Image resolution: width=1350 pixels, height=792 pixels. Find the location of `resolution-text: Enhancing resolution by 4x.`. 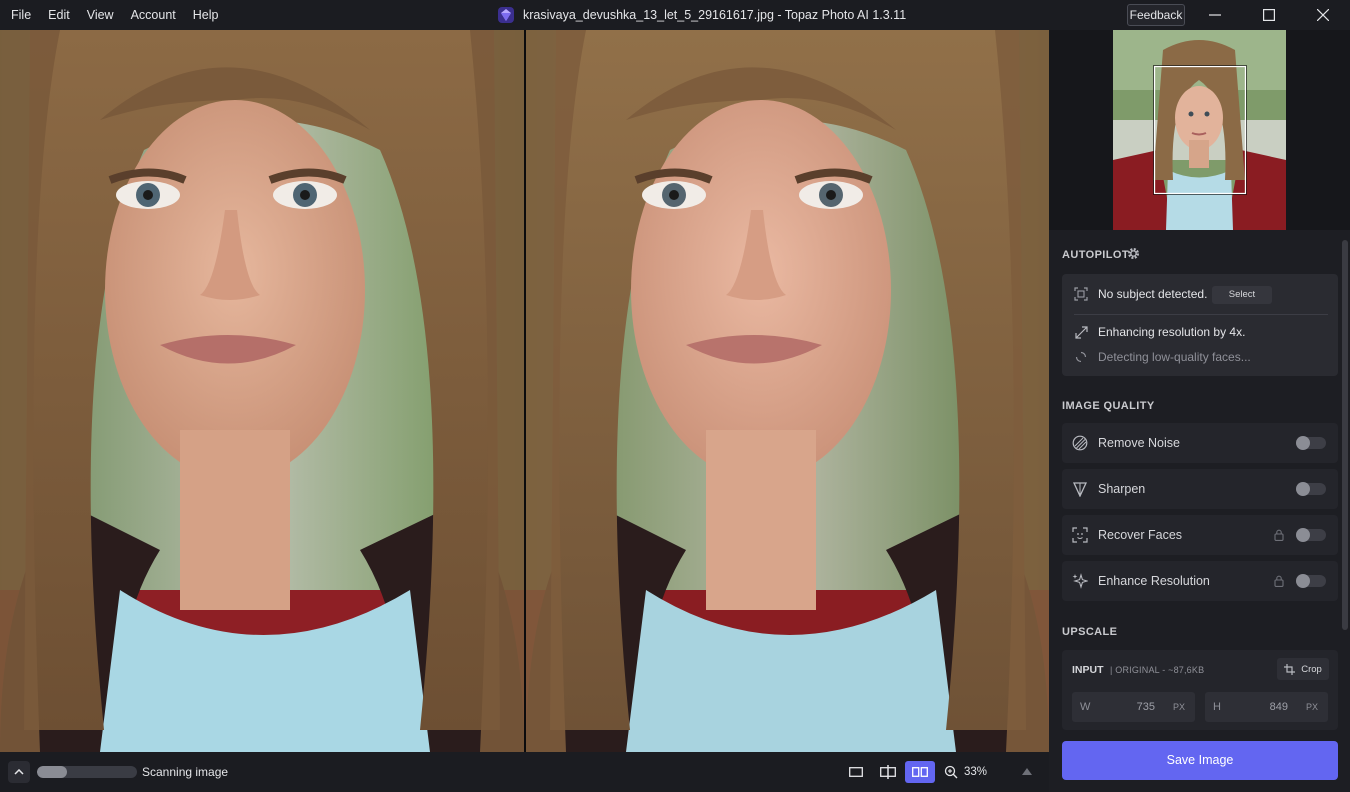

resolution-text: Enhancing resolution by 4x. is located at coordinates (1172, 332).